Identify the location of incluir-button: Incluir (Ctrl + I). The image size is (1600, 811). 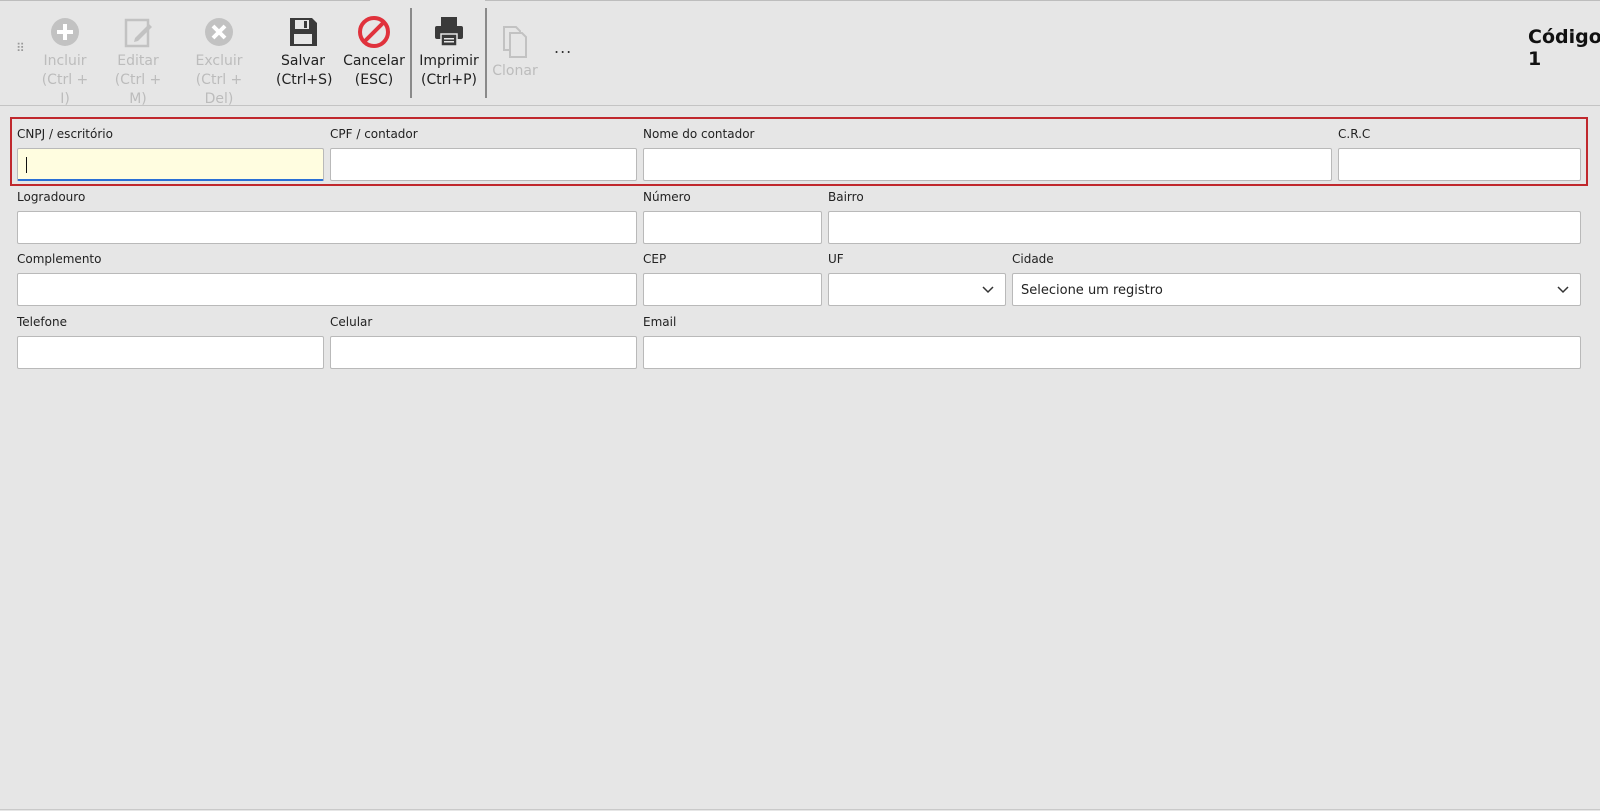
(65, 61).